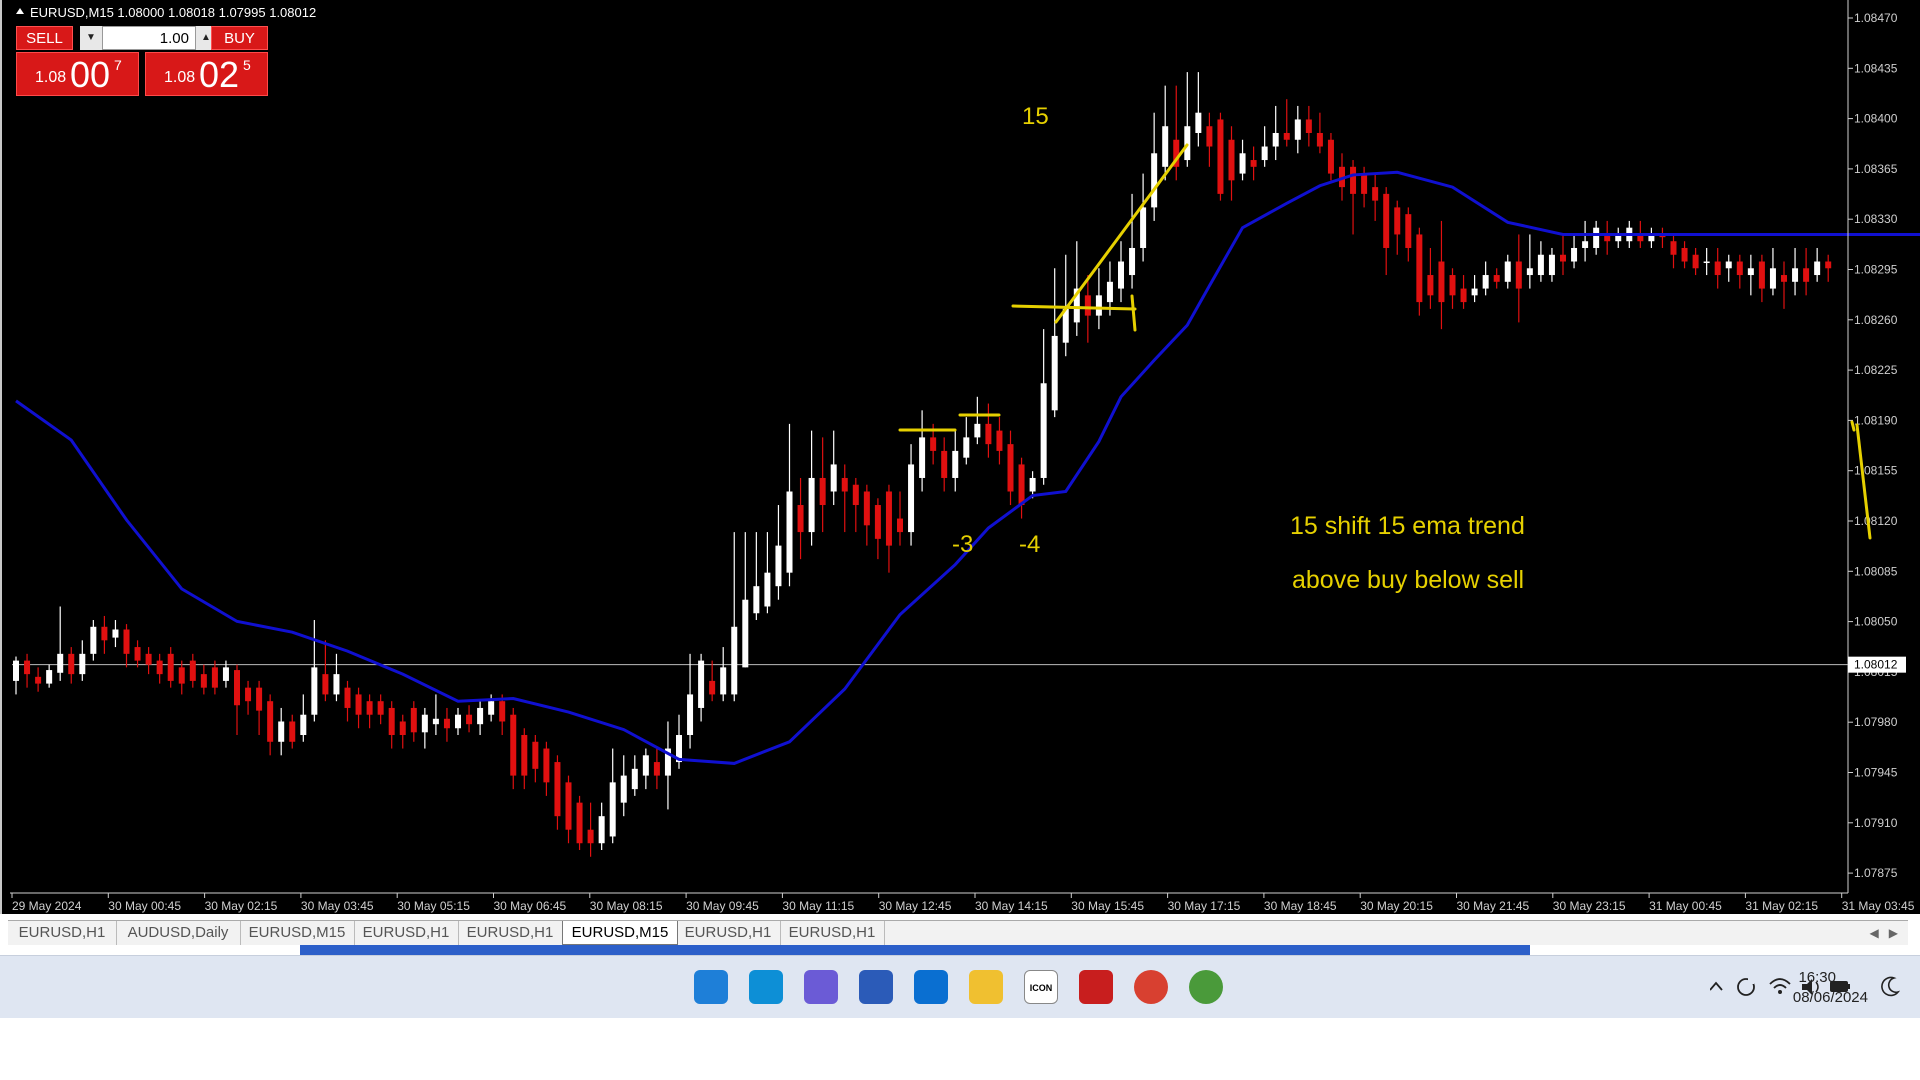 This screenshot has width=1920, height=1080. What do you see at coordinates (711, 987) in the screenshot?
I see `windows-start-icon` at bounding box center [711, 987].